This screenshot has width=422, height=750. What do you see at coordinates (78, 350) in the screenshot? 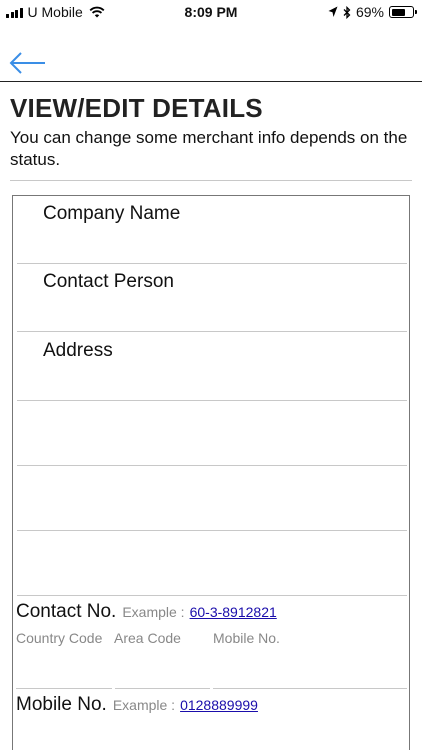
I see `address-label: Address` at bounding box center [78, 350].